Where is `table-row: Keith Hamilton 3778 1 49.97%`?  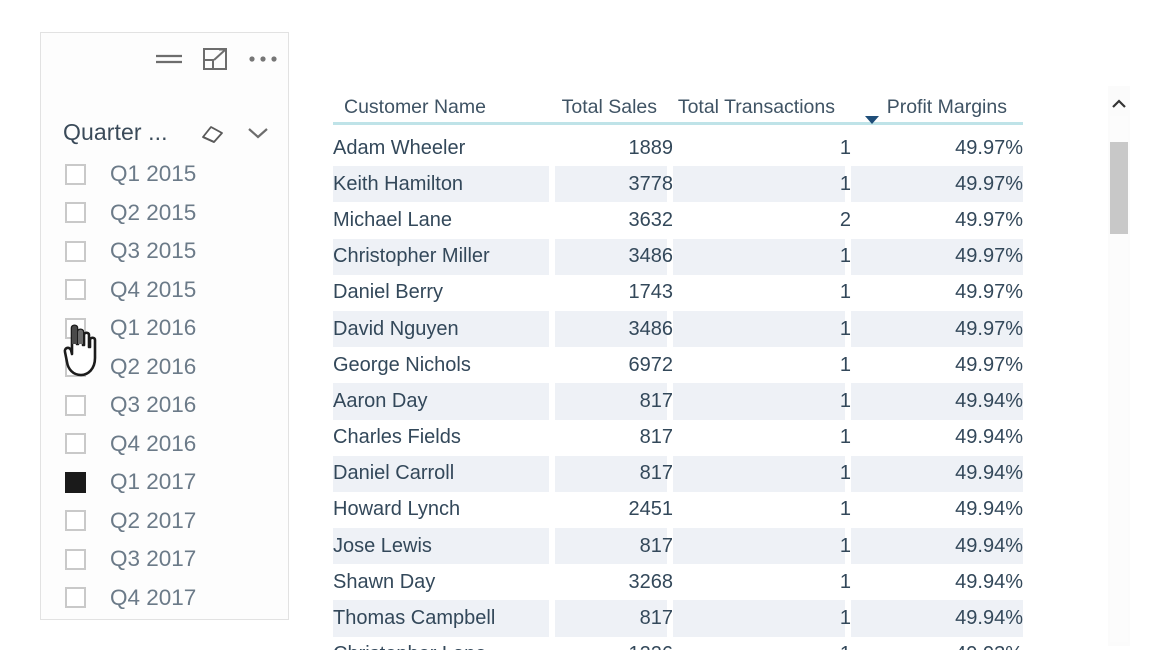
table-row: Keith Hamilton 3778 1 49.97% is located at coordinates (678, 184).